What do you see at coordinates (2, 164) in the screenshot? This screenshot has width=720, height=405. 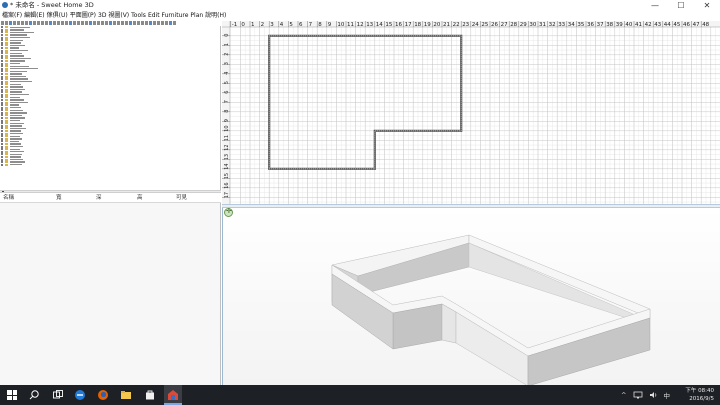 I see `expand-toggle-icon` at bounding box center [2, 164].